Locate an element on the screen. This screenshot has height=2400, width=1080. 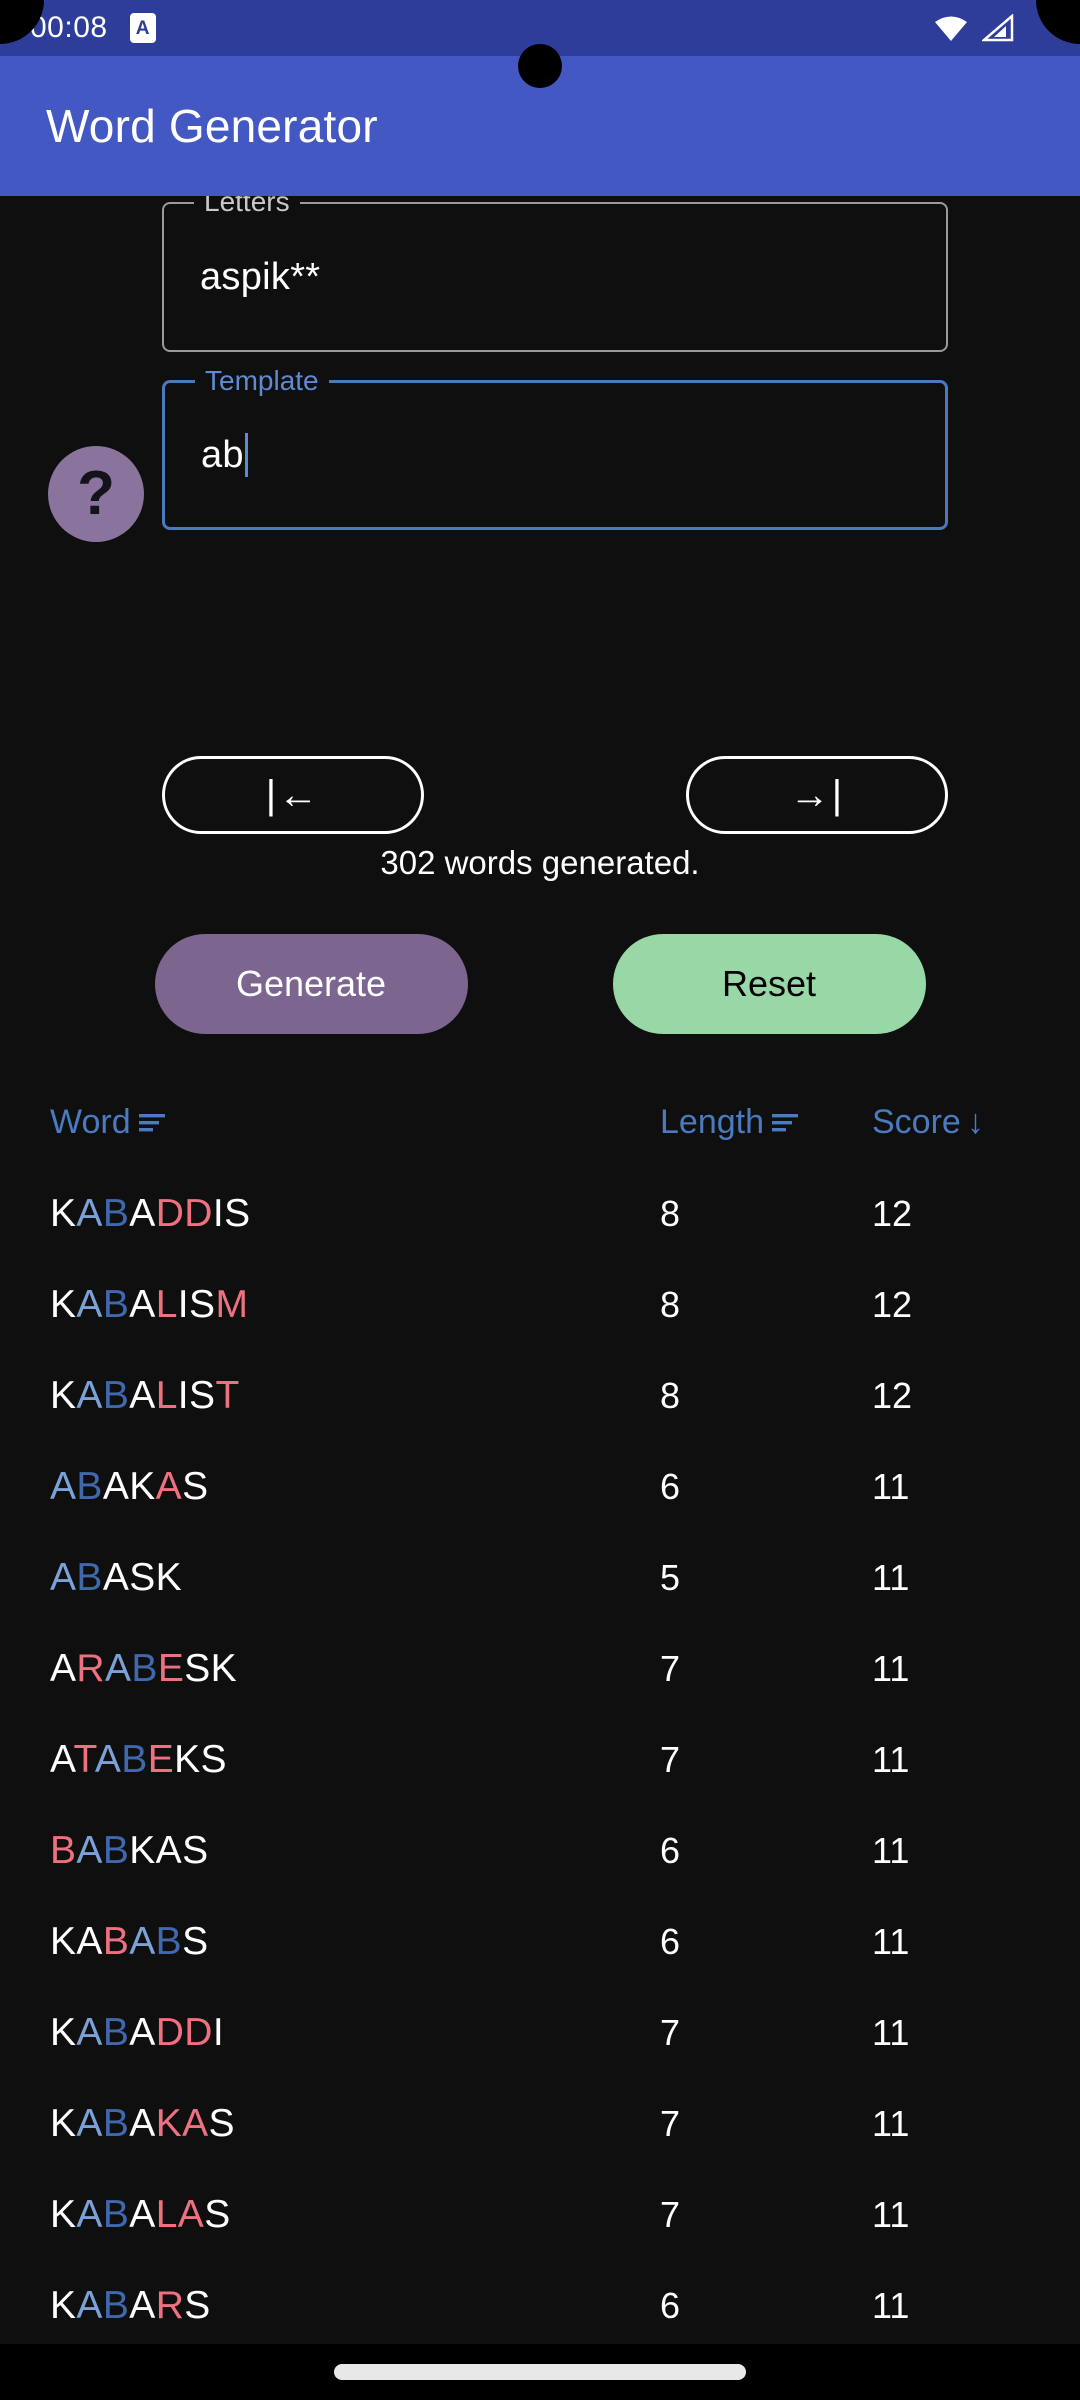
cell-word: KABALISM is located at coordinates (355, 1305).